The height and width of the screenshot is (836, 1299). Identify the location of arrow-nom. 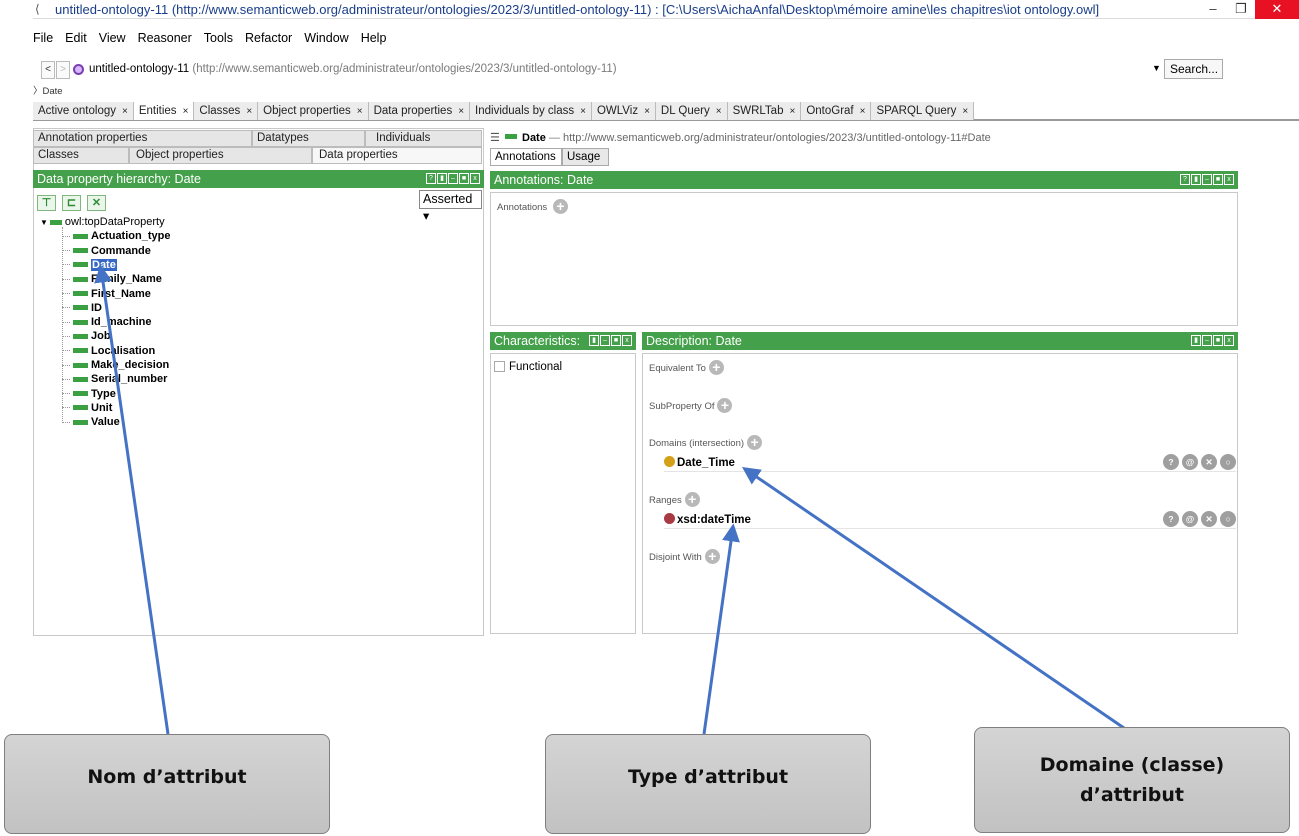
(132, 499).